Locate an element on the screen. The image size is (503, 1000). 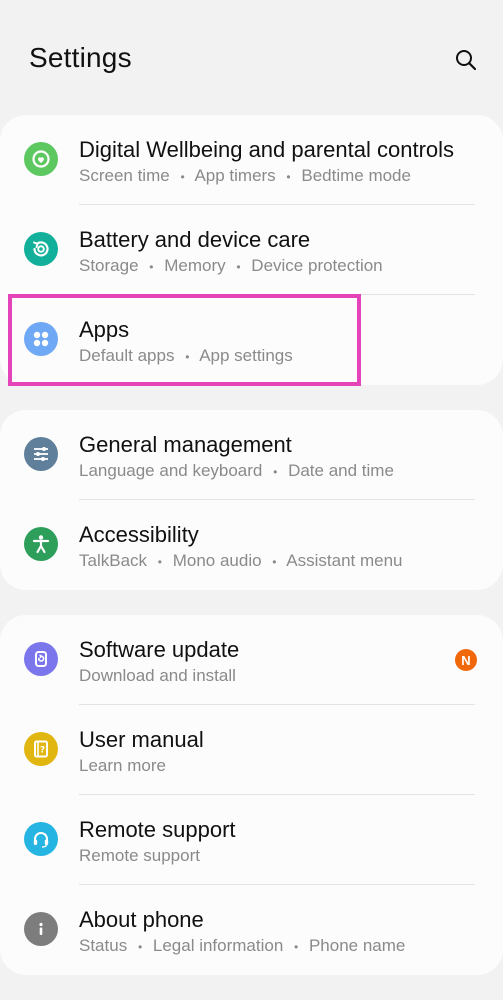
setting-software-update: Software update Download and install is located at coordinates (251, 660).